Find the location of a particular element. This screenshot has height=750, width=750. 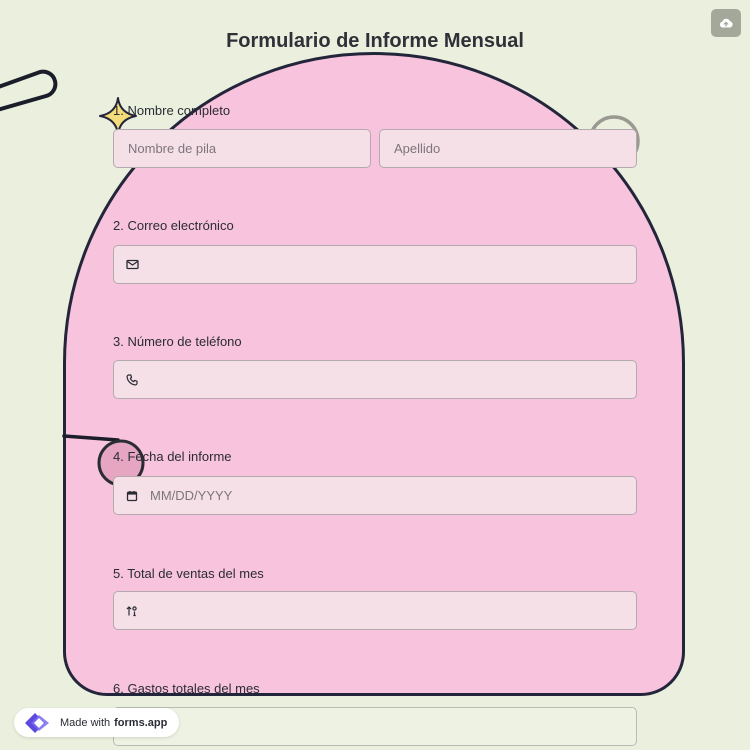

last-name-field is located at coordinates (508, 148).